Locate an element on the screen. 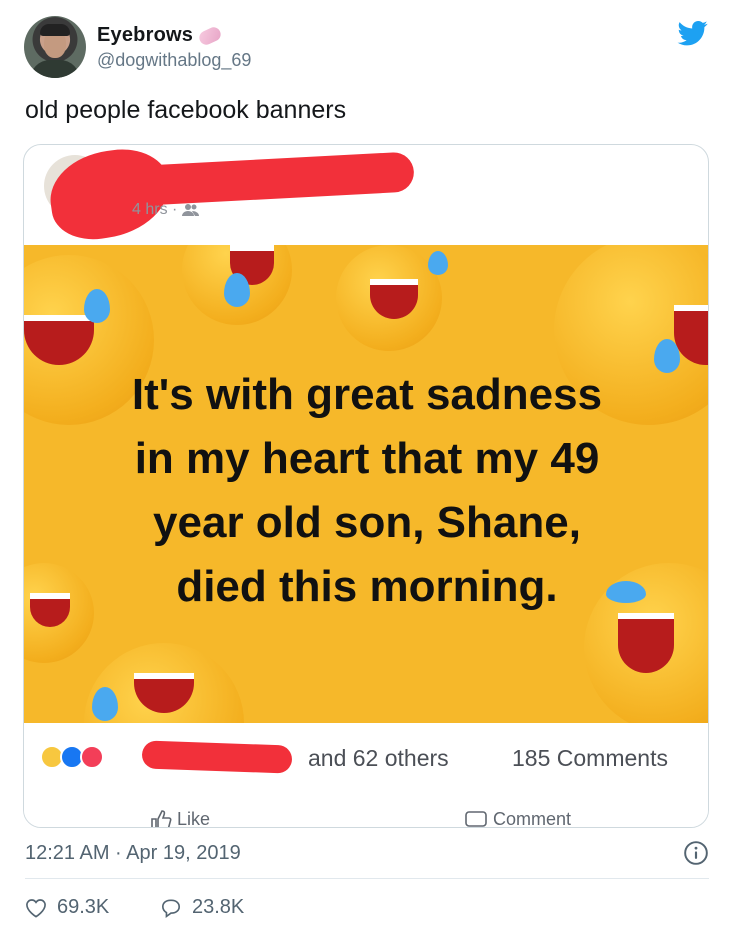 The image size is (732, 934). banner-line: year old son, Shane, is located at coordinates (367, 522).